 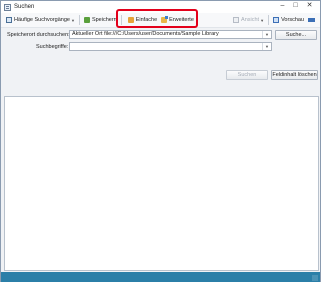 I want to click on clear-fields-button: Feldinhalt löschen, so click(x=294, y=75).